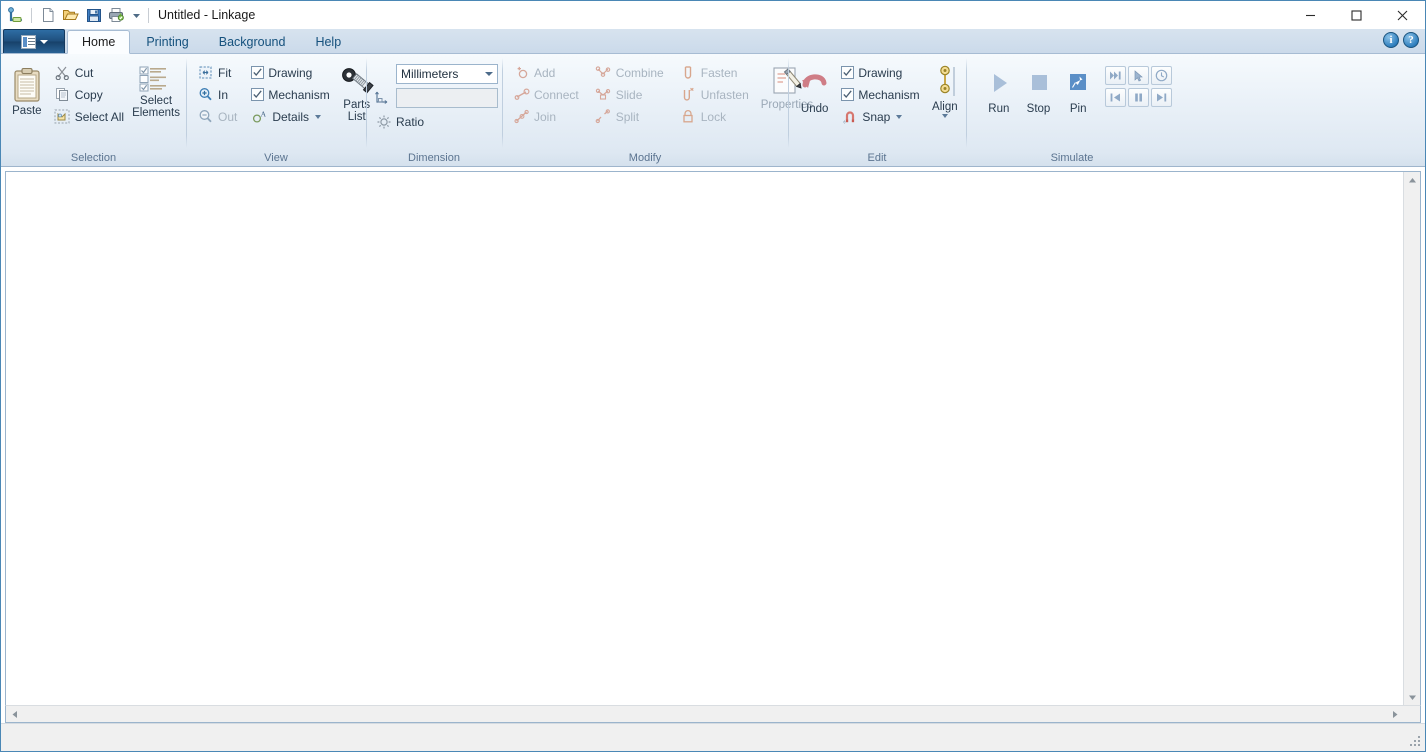  I want to click on horizontal-scrollbar, so click(704, 714).